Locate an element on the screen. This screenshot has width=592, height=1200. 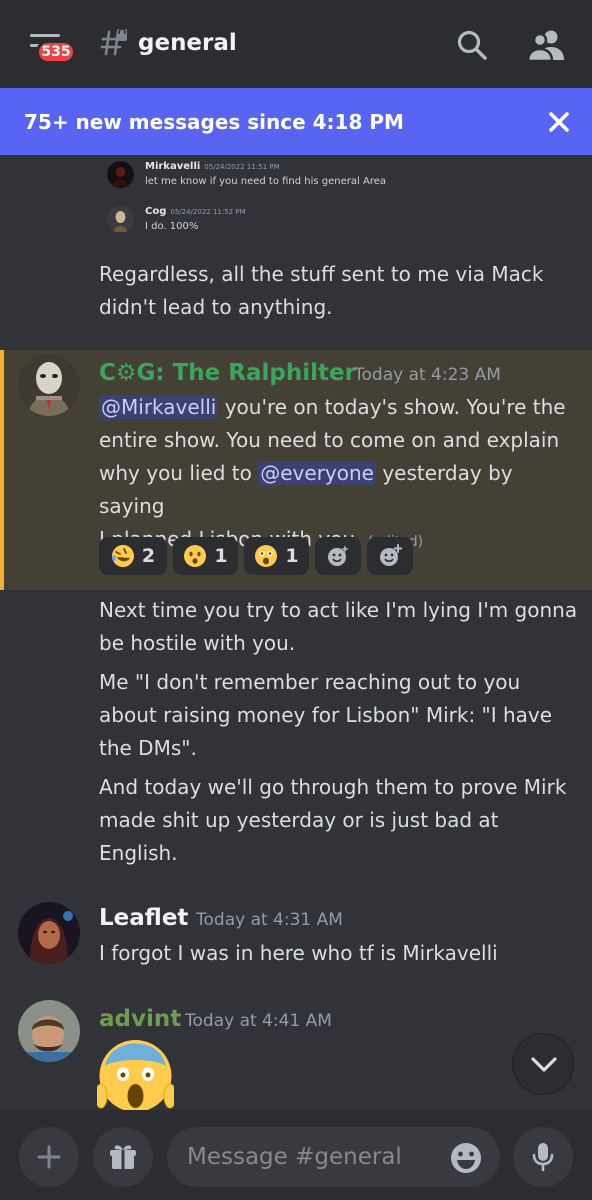
reaction-rofl: 2 is located at coordinates (133, 556).